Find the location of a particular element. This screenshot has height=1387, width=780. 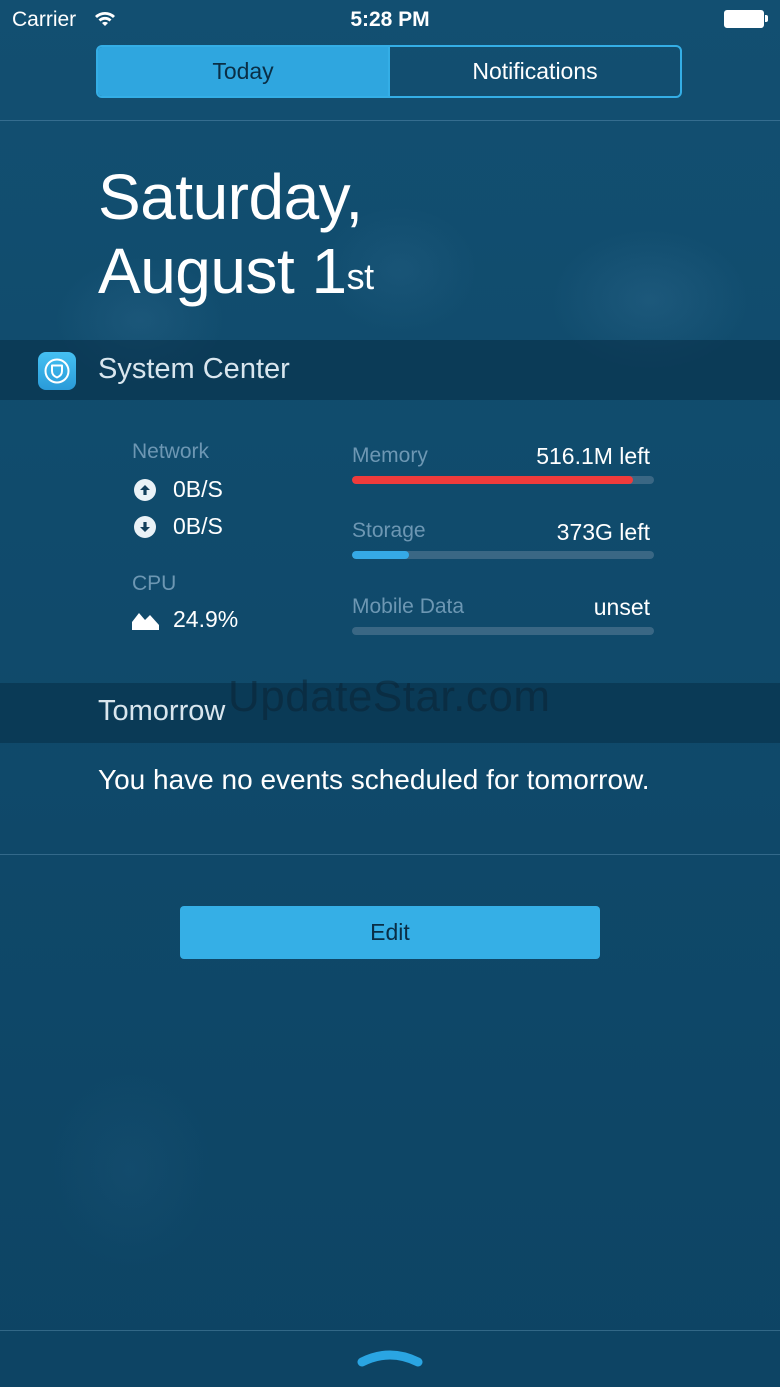

network-upload-value: 0B/S is located at coordinates (198, 489).